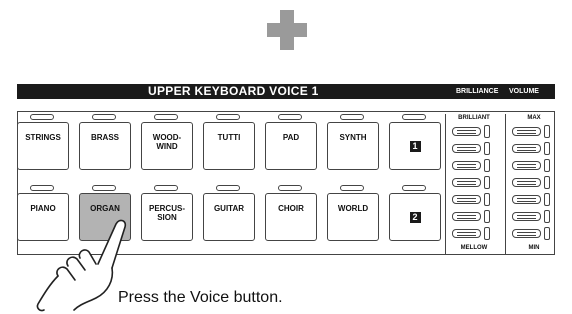 This screenshot has height=314, width=572. I want to click on voice-button-pad: PAD, so click(291, 146).